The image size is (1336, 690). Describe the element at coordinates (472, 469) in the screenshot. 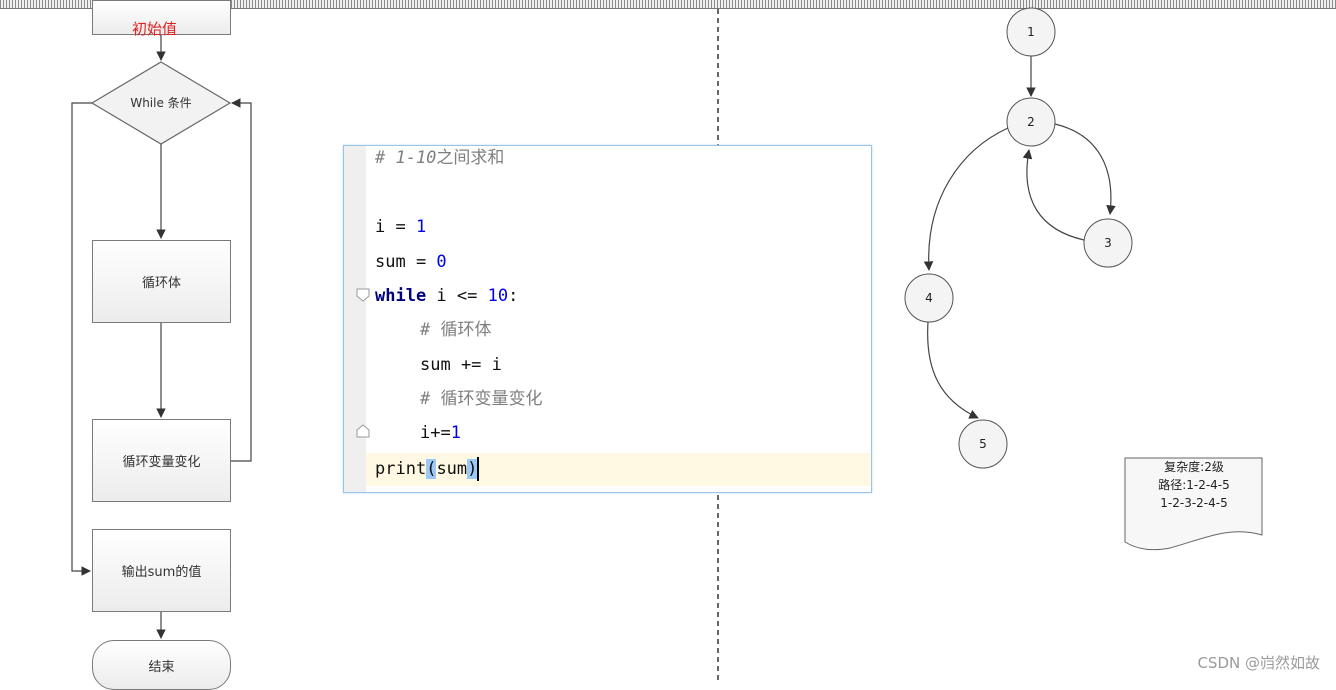

I see `bracket-close: )` at that location.